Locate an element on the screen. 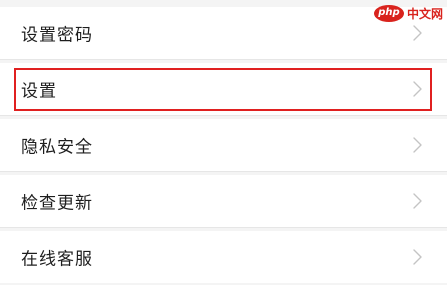 The image size is (447, 285). menu-item-label: 设置 is located at coordinates (39, 91).